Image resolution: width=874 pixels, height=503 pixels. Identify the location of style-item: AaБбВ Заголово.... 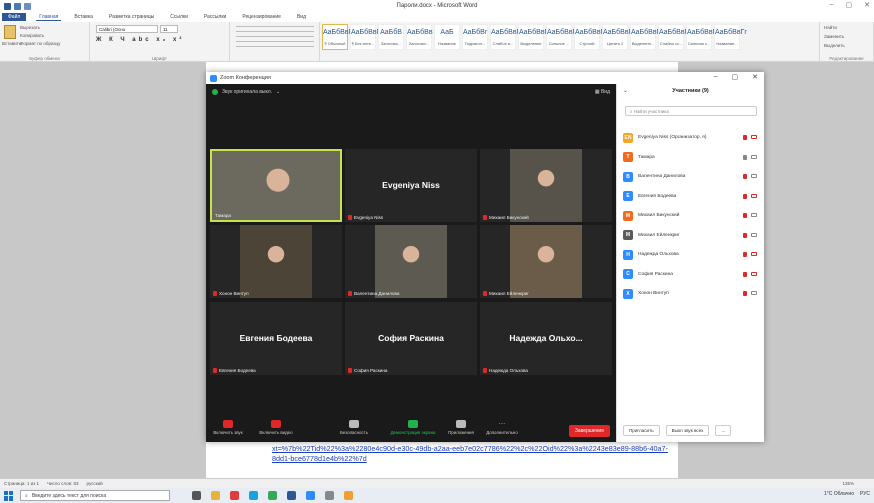
(391, 37).